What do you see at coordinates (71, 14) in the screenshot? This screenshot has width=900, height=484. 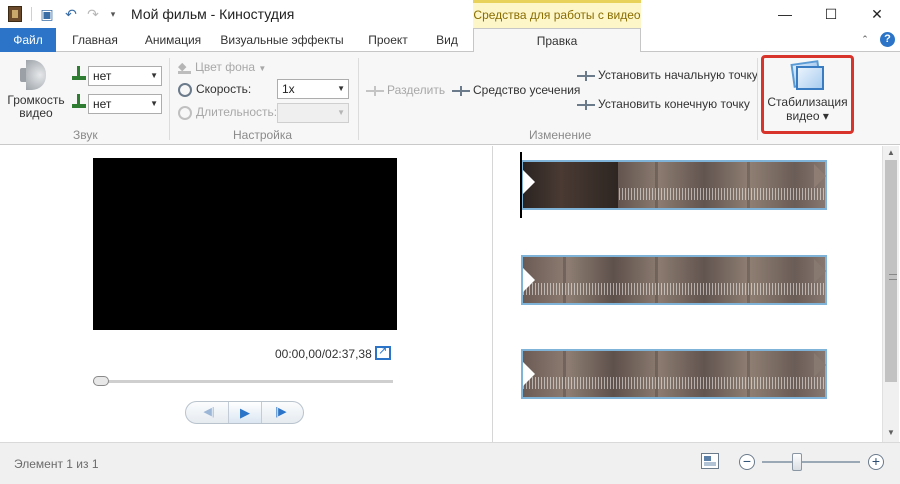 I see `undo-icon: ↶` at bounding box center [71, 14].